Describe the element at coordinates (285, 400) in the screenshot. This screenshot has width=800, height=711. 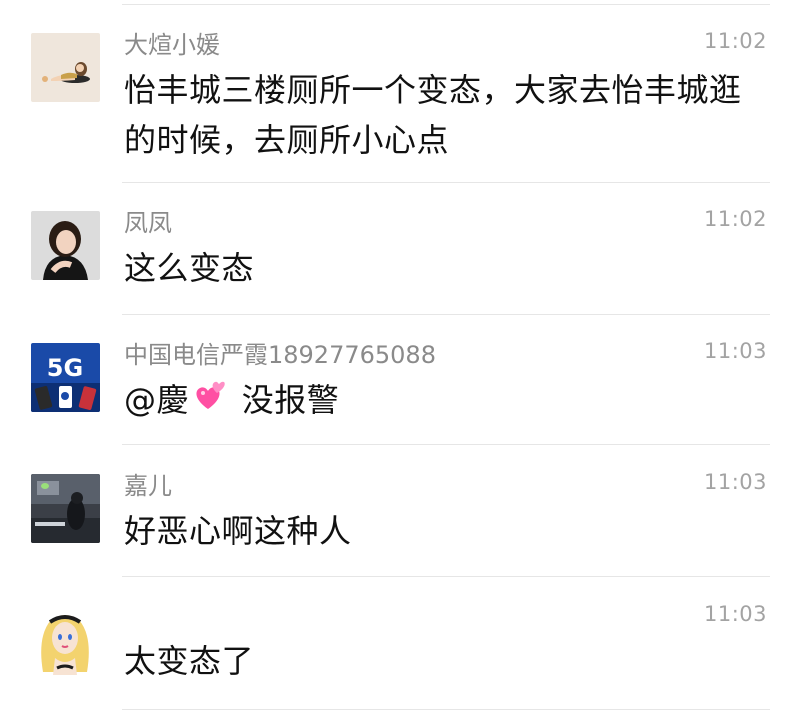
I see `message-text-suffix: 没报警` at that location.